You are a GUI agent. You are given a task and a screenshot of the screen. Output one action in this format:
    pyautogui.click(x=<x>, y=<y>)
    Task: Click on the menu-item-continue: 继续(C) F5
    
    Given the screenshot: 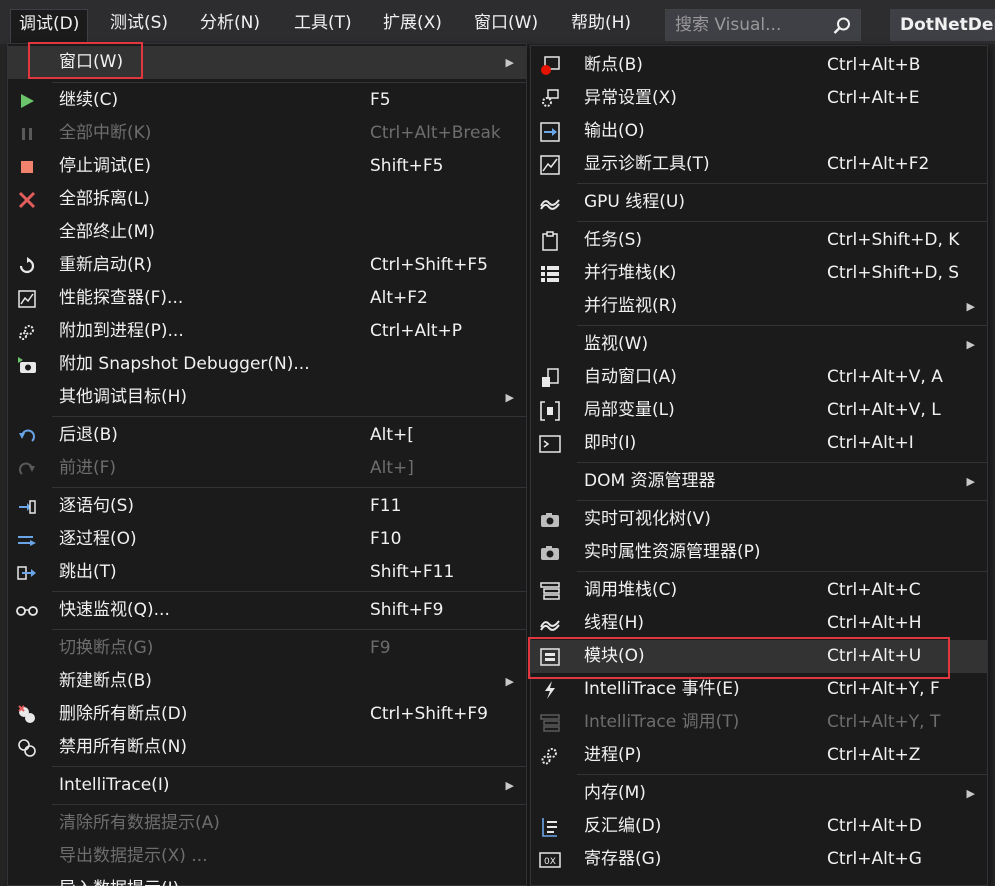 What is the action you would take?
    pyautogui.click(x=267, y=100)
    